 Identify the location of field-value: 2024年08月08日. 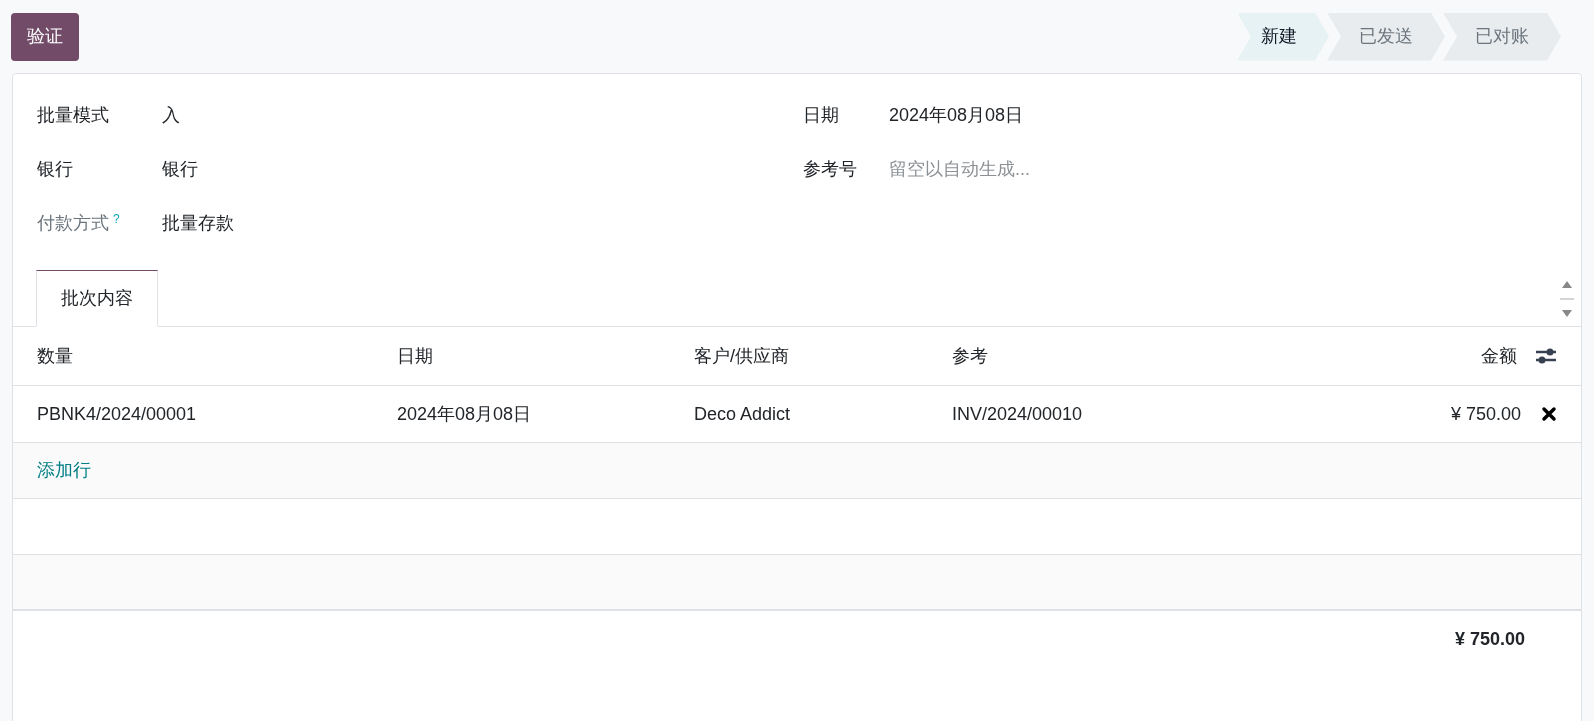
(956, 115).